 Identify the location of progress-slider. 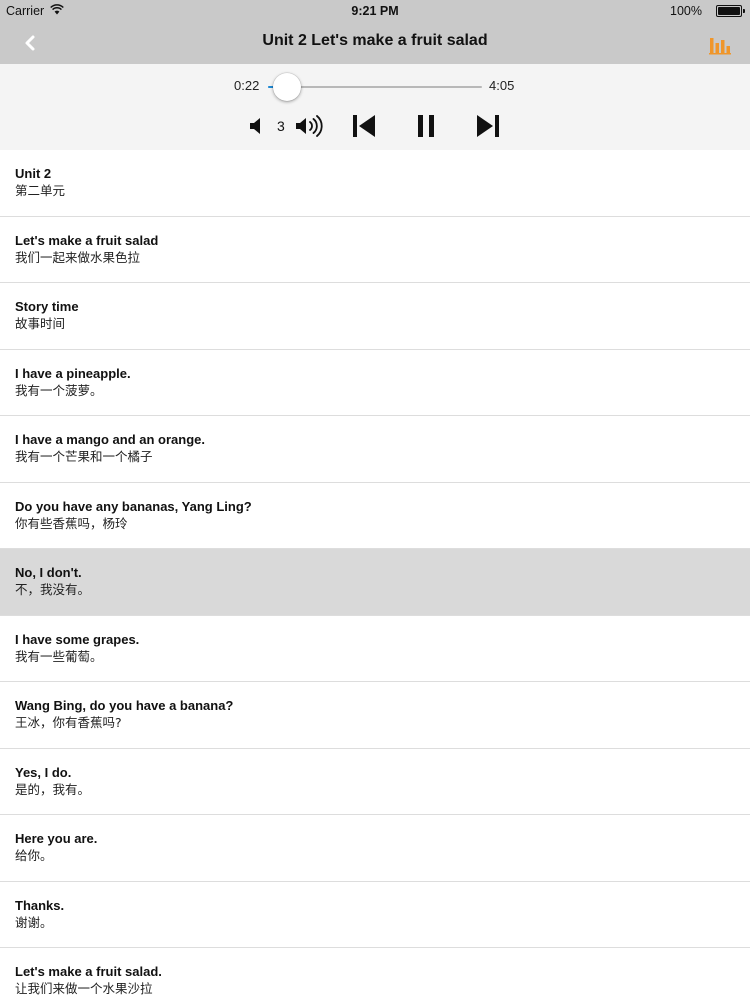
(375, 87).